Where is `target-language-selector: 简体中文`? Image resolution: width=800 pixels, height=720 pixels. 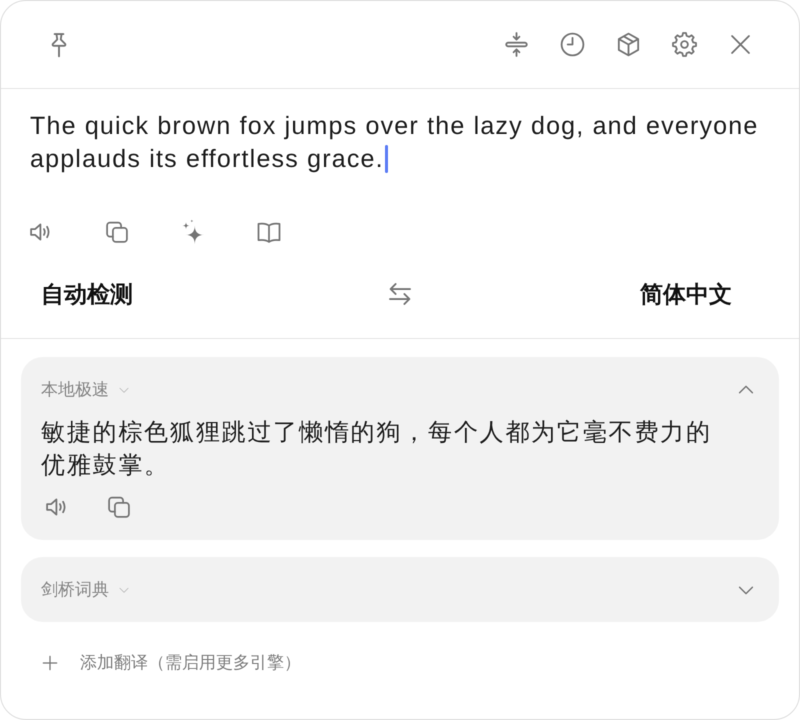 target-language-selector: 简体中文 is located at coordinates (686, 294).